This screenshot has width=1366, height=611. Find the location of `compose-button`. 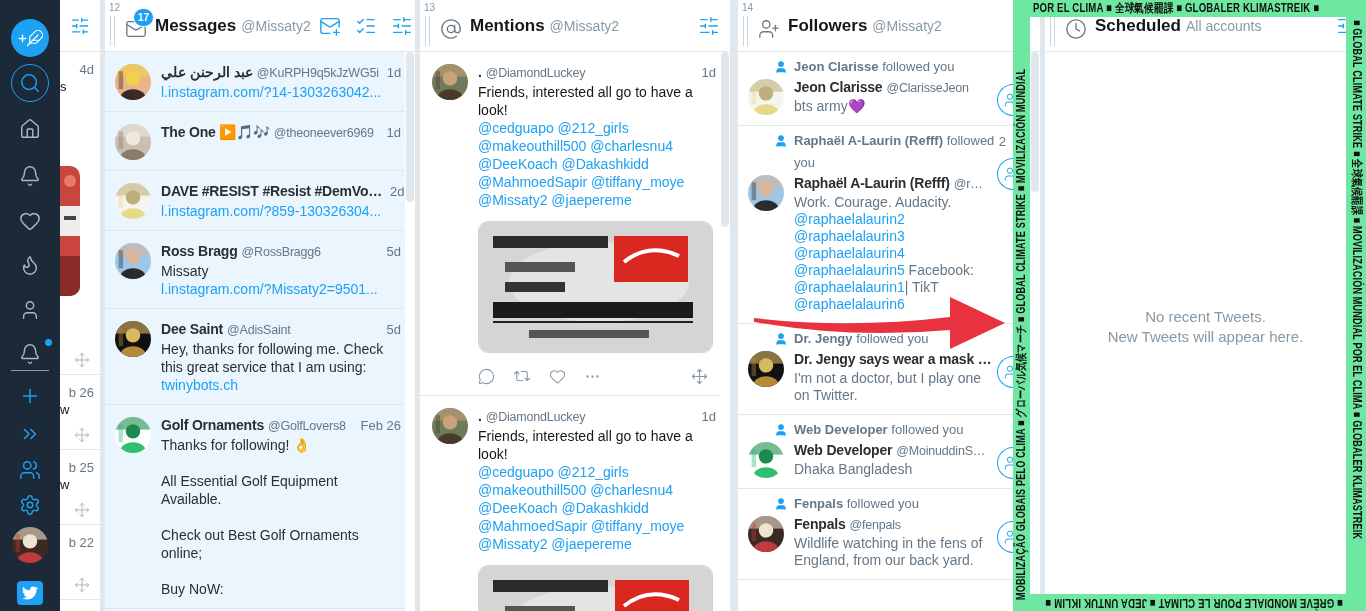

compose-button is located at coordinates (30, 38).